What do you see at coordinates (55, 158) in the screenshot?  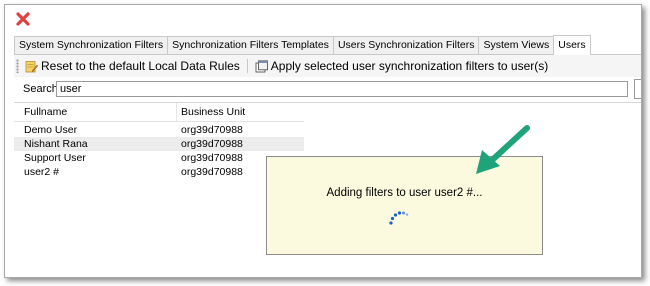 I see `cell-fullname: Support User` at bounding box center [55, 158].